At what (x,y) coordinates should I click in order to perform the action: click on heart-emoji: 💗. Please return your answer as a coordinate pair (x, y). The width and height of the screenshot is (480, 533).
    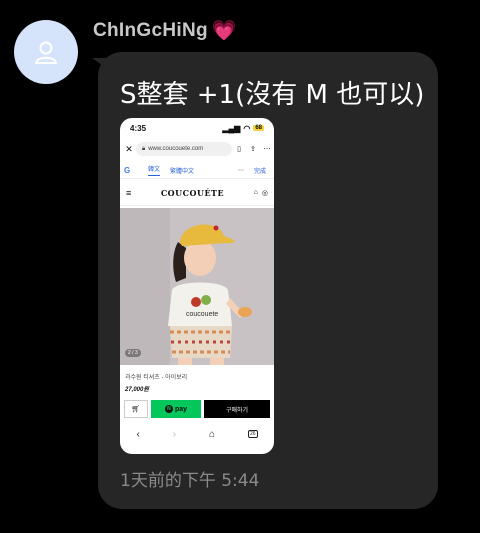
    Looking at the image, I should click on (224, 31).